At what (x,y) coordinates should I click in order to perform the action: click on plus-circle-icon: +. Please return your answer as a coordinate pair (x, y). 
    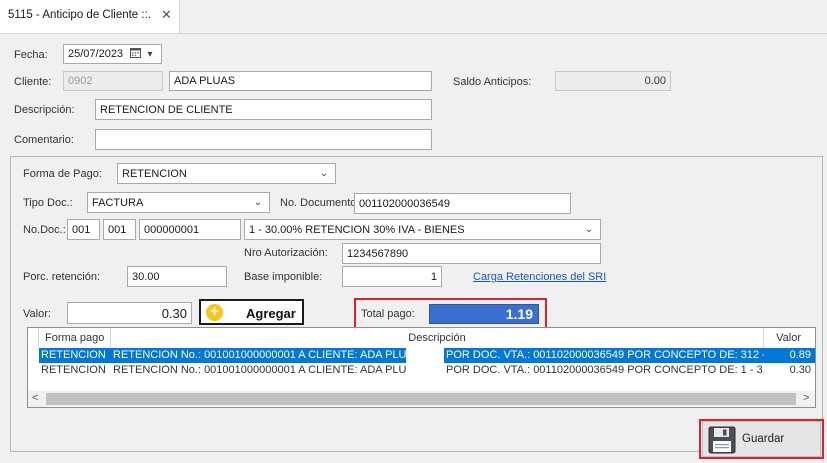
    Looking at the image, I should click on (214, 312).